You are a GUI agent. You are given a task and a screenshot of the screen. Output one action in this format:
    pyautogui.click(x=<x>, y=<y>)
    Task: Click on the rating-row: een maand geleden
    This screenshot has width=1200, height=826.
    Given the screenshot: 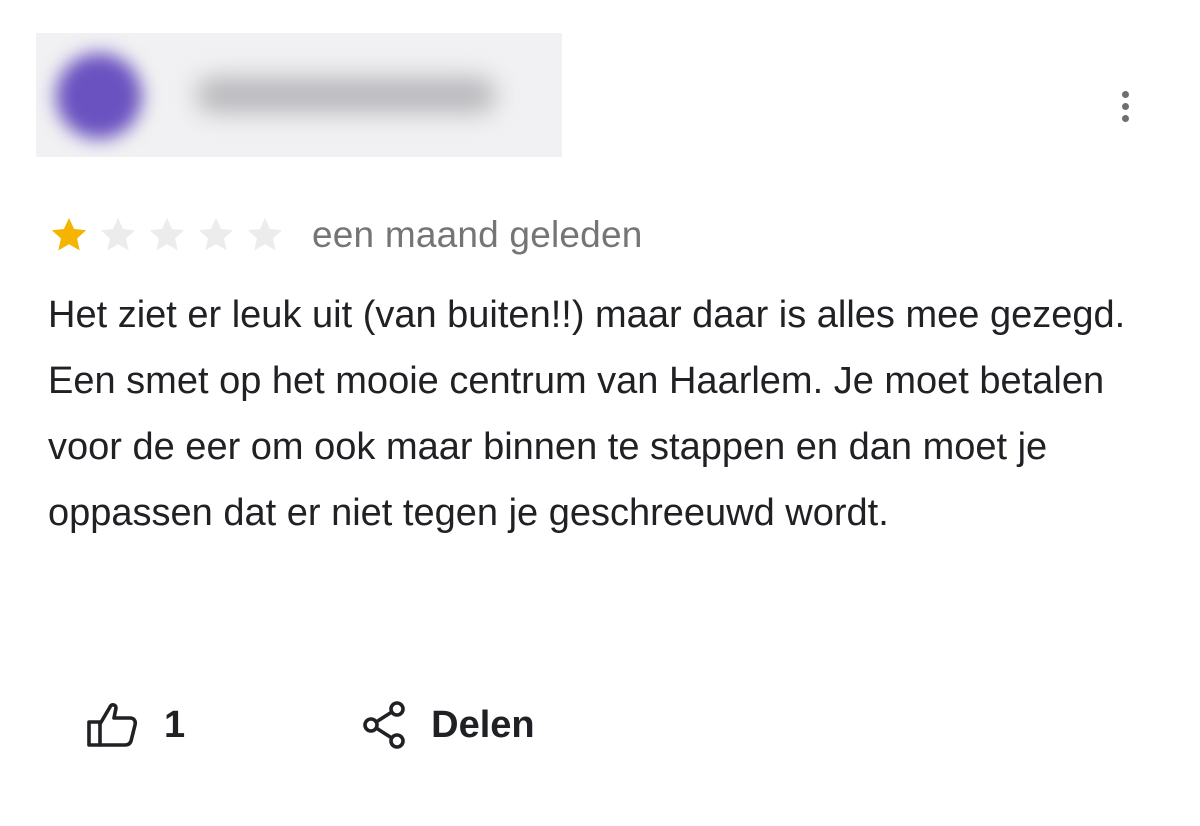 What is the action you would take?
    pyautogui.click(x=345, y=235)
    